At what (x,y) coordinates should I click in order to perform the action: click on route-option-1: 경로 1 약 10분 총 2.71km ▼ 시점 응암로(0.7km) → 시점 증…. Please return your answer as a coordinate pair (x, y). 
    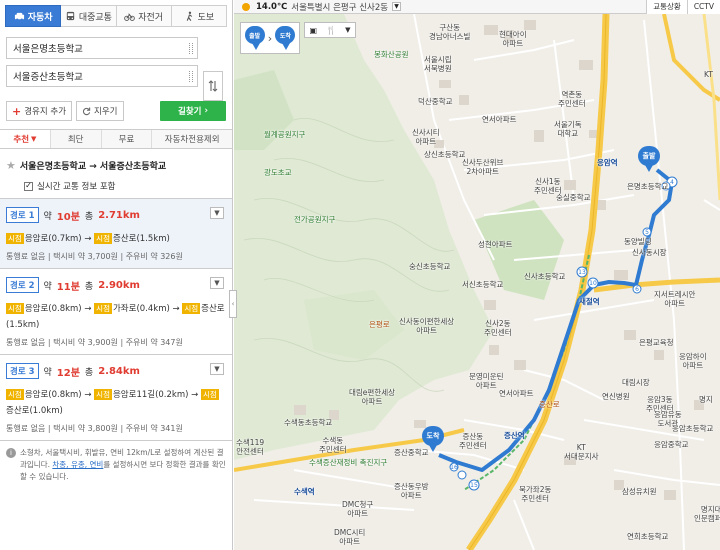
    Looking at the image, I should click on (116, 233).